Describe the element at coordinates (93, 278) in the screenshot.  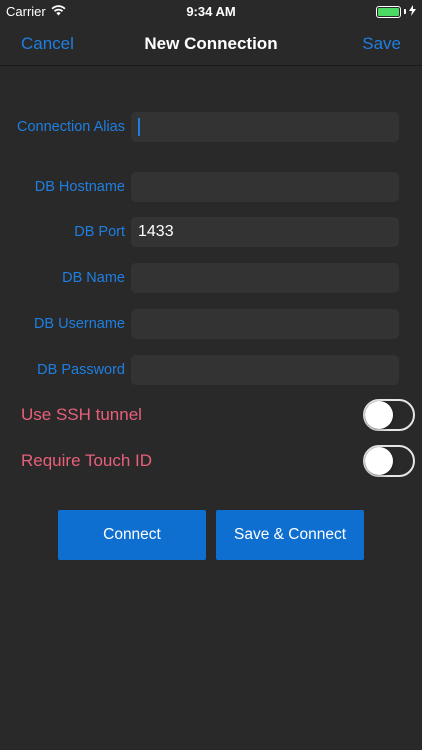
I see `db-name-label: DB Name` at that location.